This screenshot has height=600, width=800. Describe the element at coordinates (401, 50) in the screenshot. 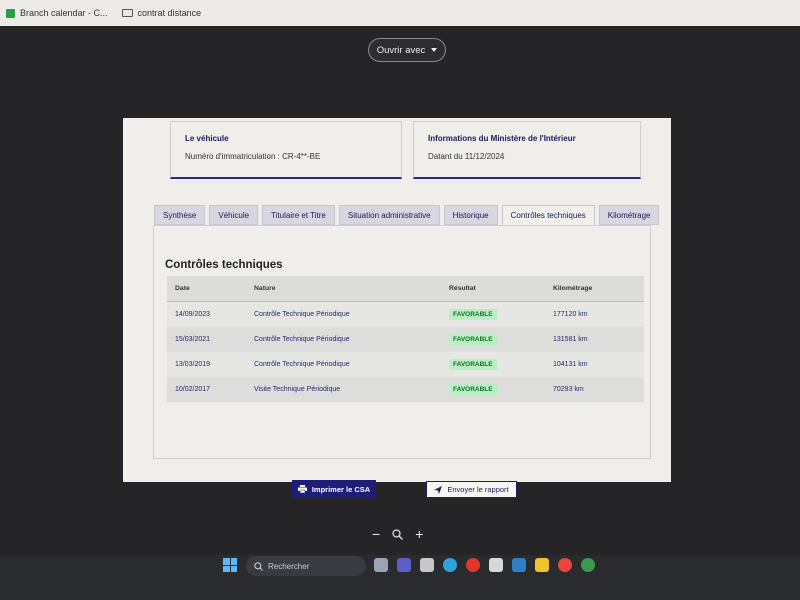

I see `open-with-label: Ouvrir avec` at that location.